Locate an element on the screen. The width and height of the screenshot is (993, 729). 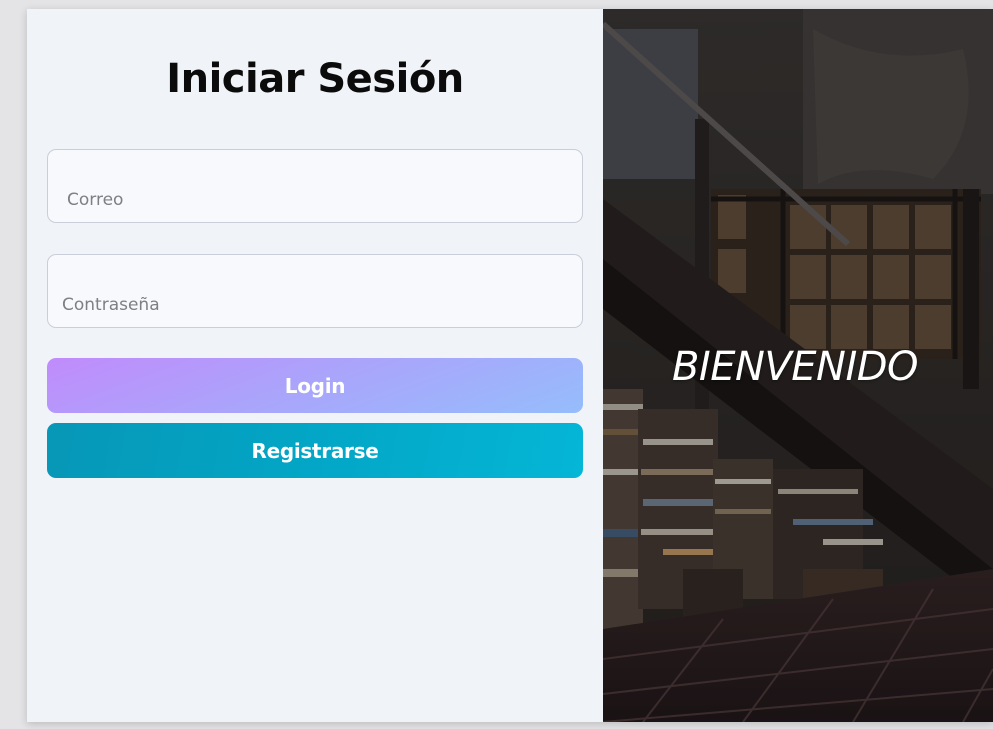
page-title: Iniciar Sesión is located at coordinates (315, 79).